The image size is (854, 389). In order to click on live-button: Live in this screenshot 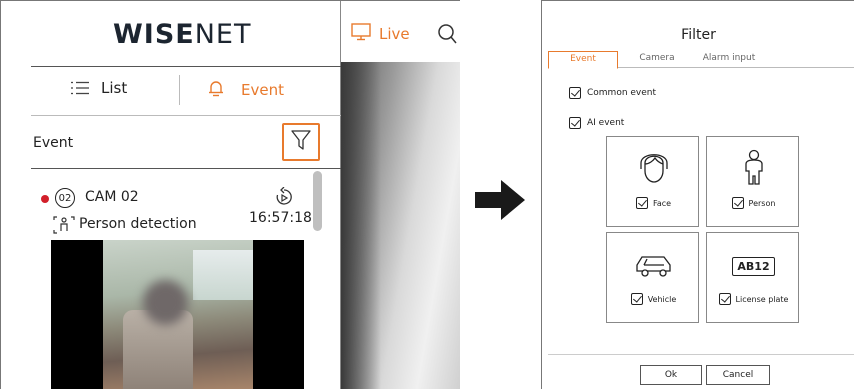, I will do `click(380, 34)`.